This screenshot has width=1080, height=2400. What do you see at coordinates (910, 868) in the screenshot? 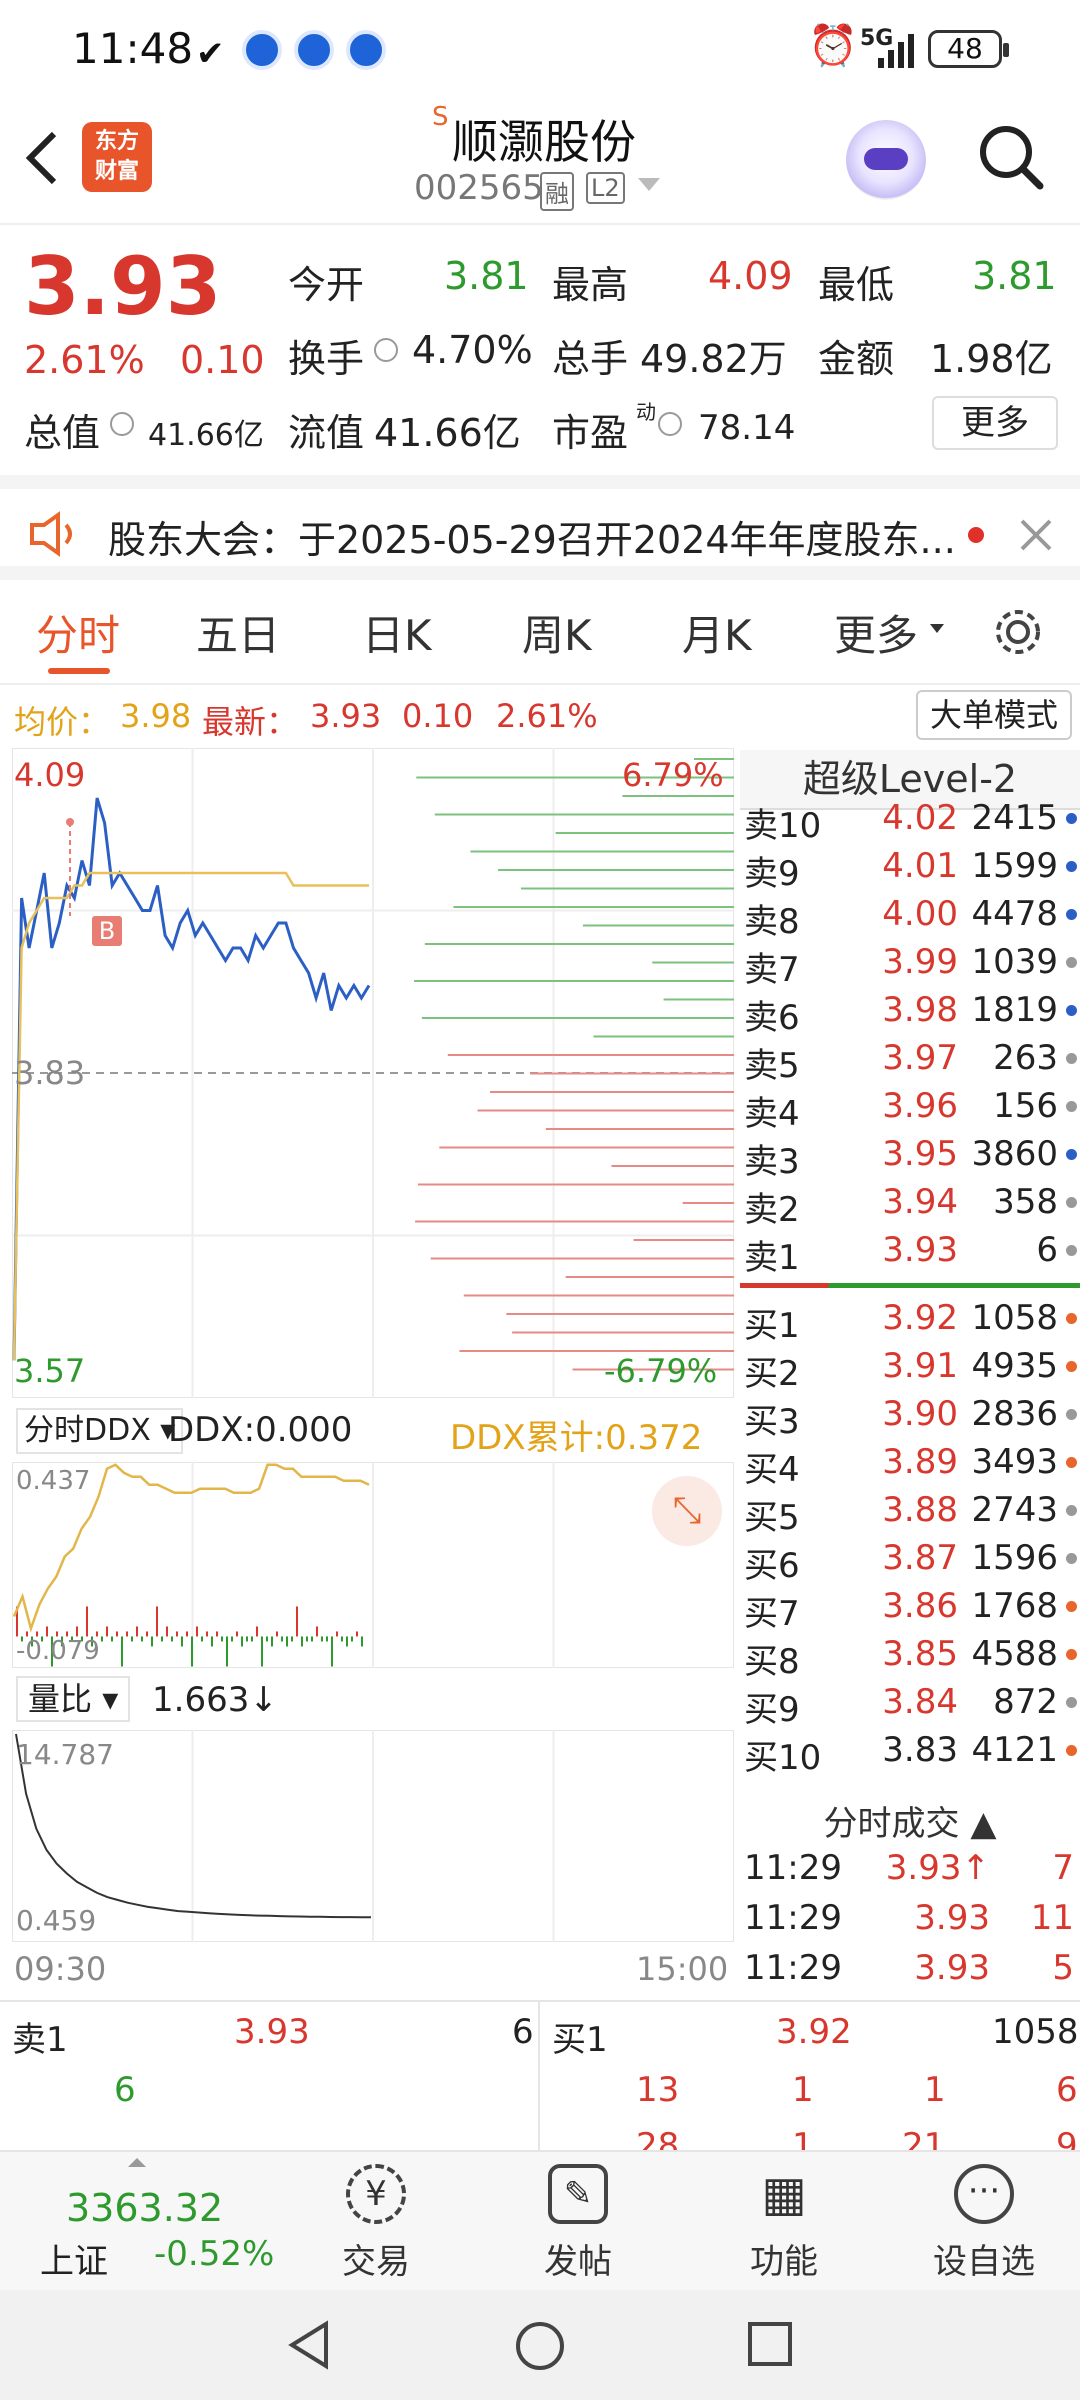
I see `ask-row: 卖9 4.01 1599` at bounding box center [910, 868].